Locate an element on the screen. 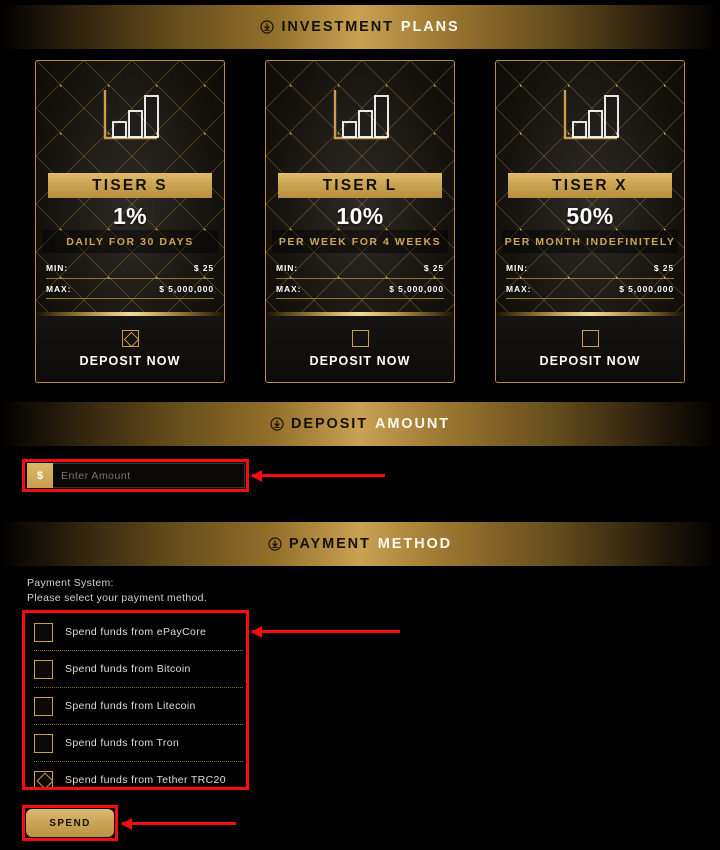  payment-system-instruction: Please select your payment method. is located at coordinates (117, 598).